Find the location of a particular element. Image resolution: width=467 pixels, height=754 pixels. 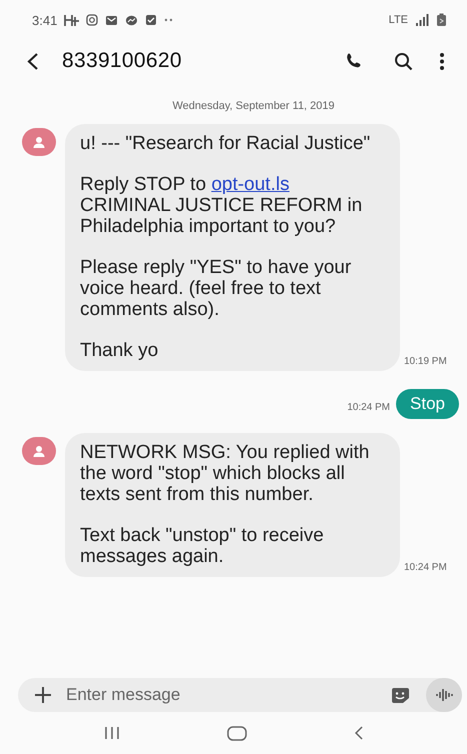

camera-icon is located at coordinates (92, 20).